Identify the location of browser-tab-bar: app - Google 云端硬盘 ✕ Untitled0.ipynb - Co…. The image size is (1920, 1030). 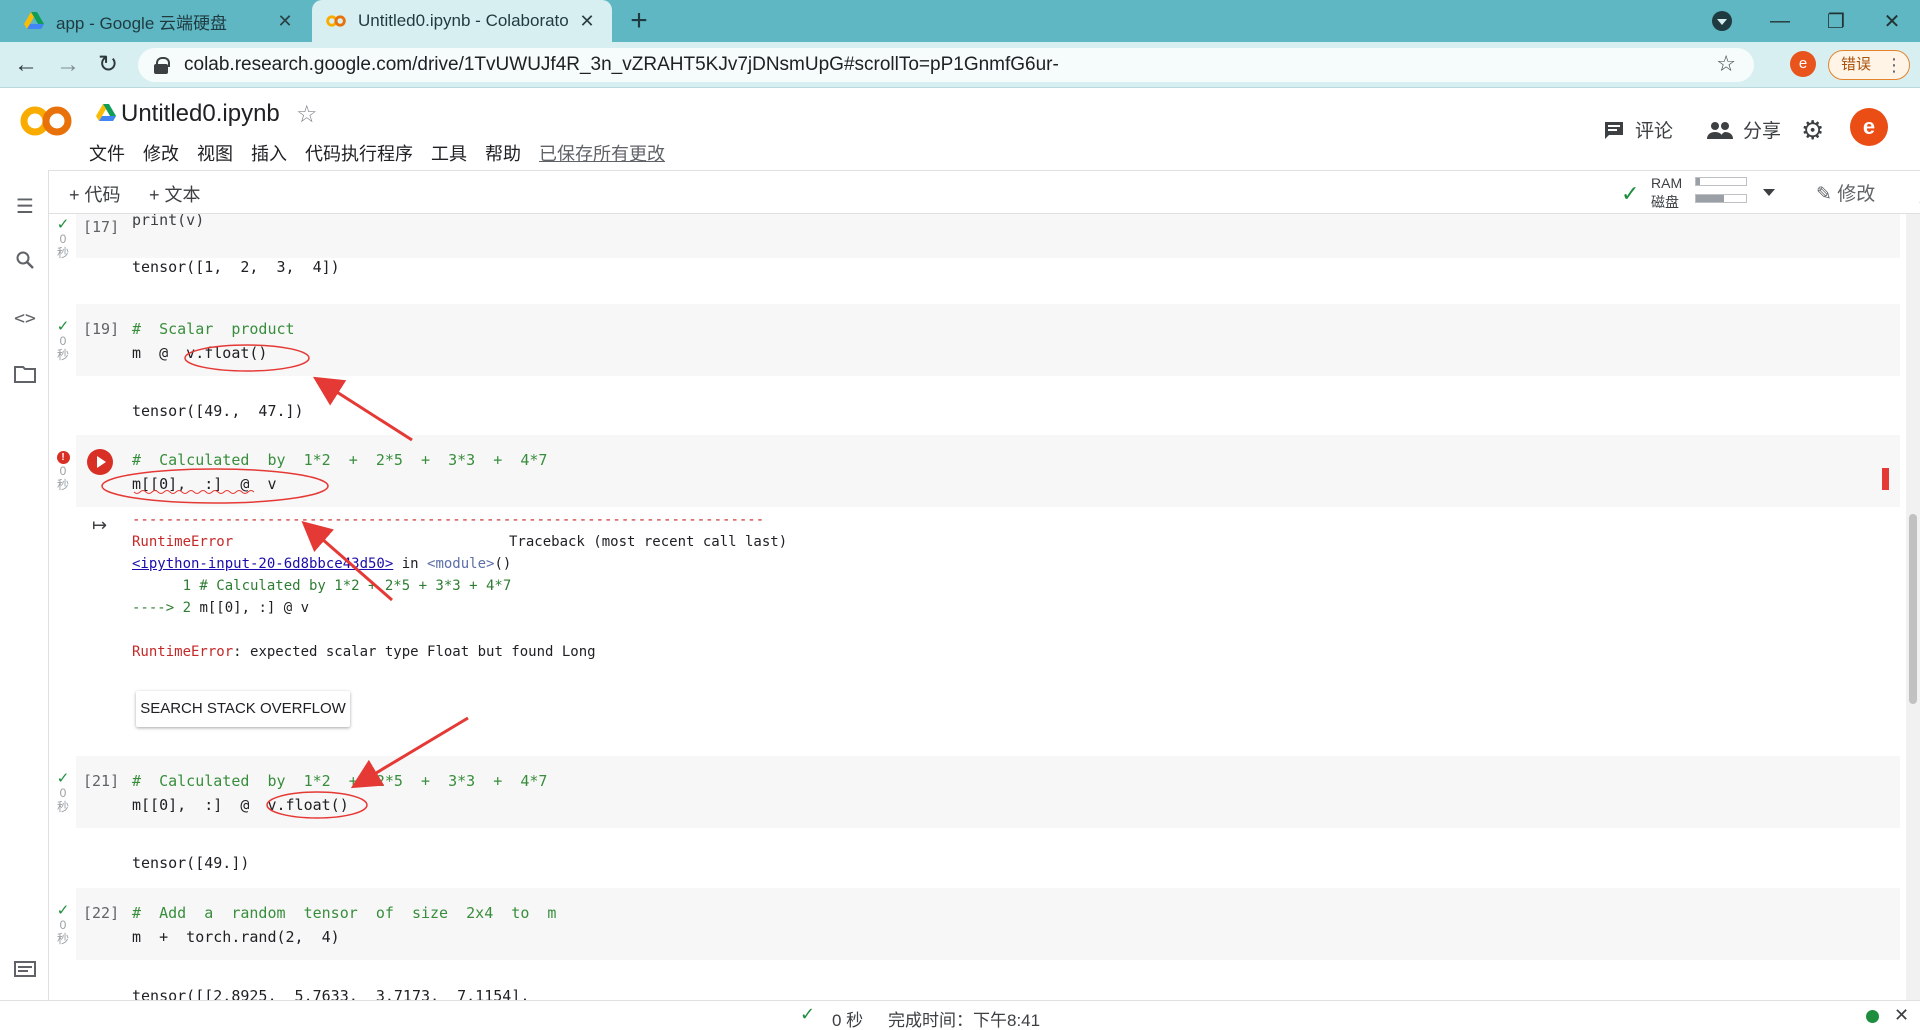
(960, 21).